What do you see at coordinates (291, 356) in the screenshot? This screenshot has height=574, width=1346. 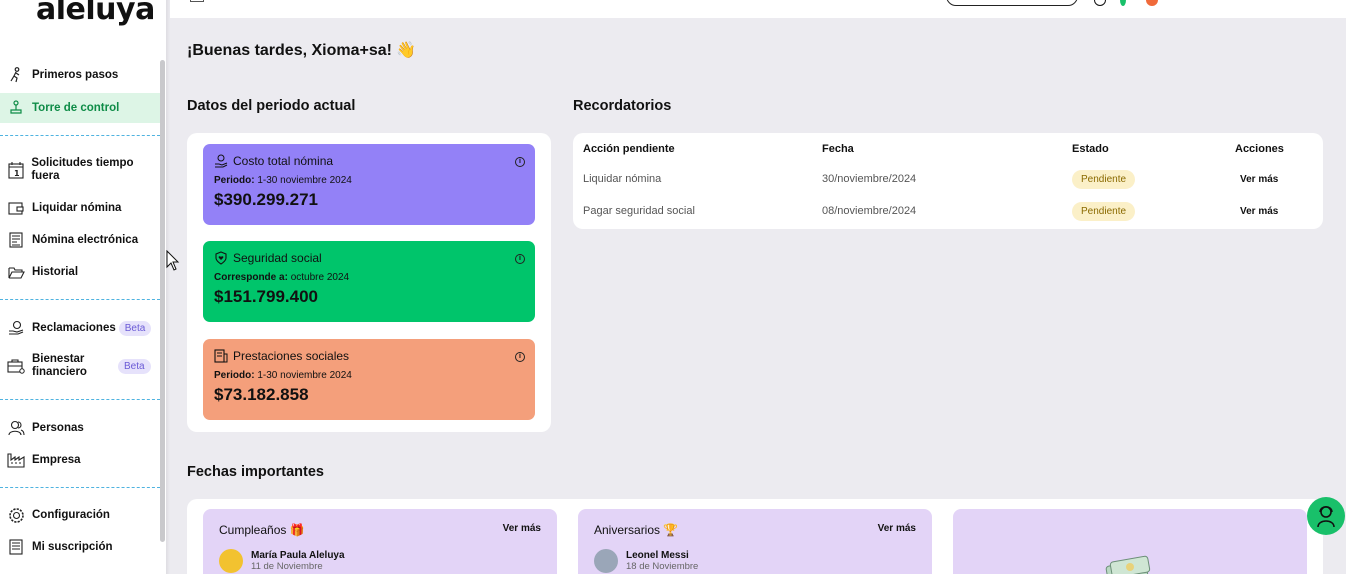 I see `kpi-title: Prestaciones sociales` at bounding box center [291, 356].